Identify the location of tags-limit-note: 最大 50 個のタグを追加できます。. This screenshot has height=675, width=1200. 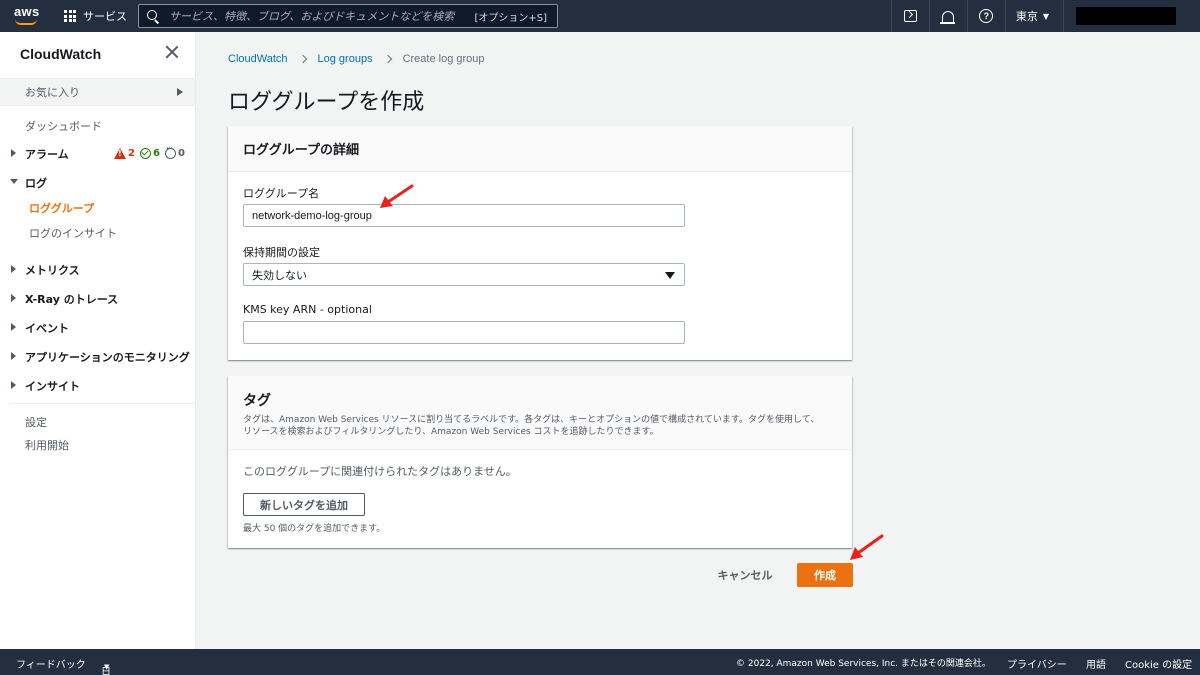
(314, 529).